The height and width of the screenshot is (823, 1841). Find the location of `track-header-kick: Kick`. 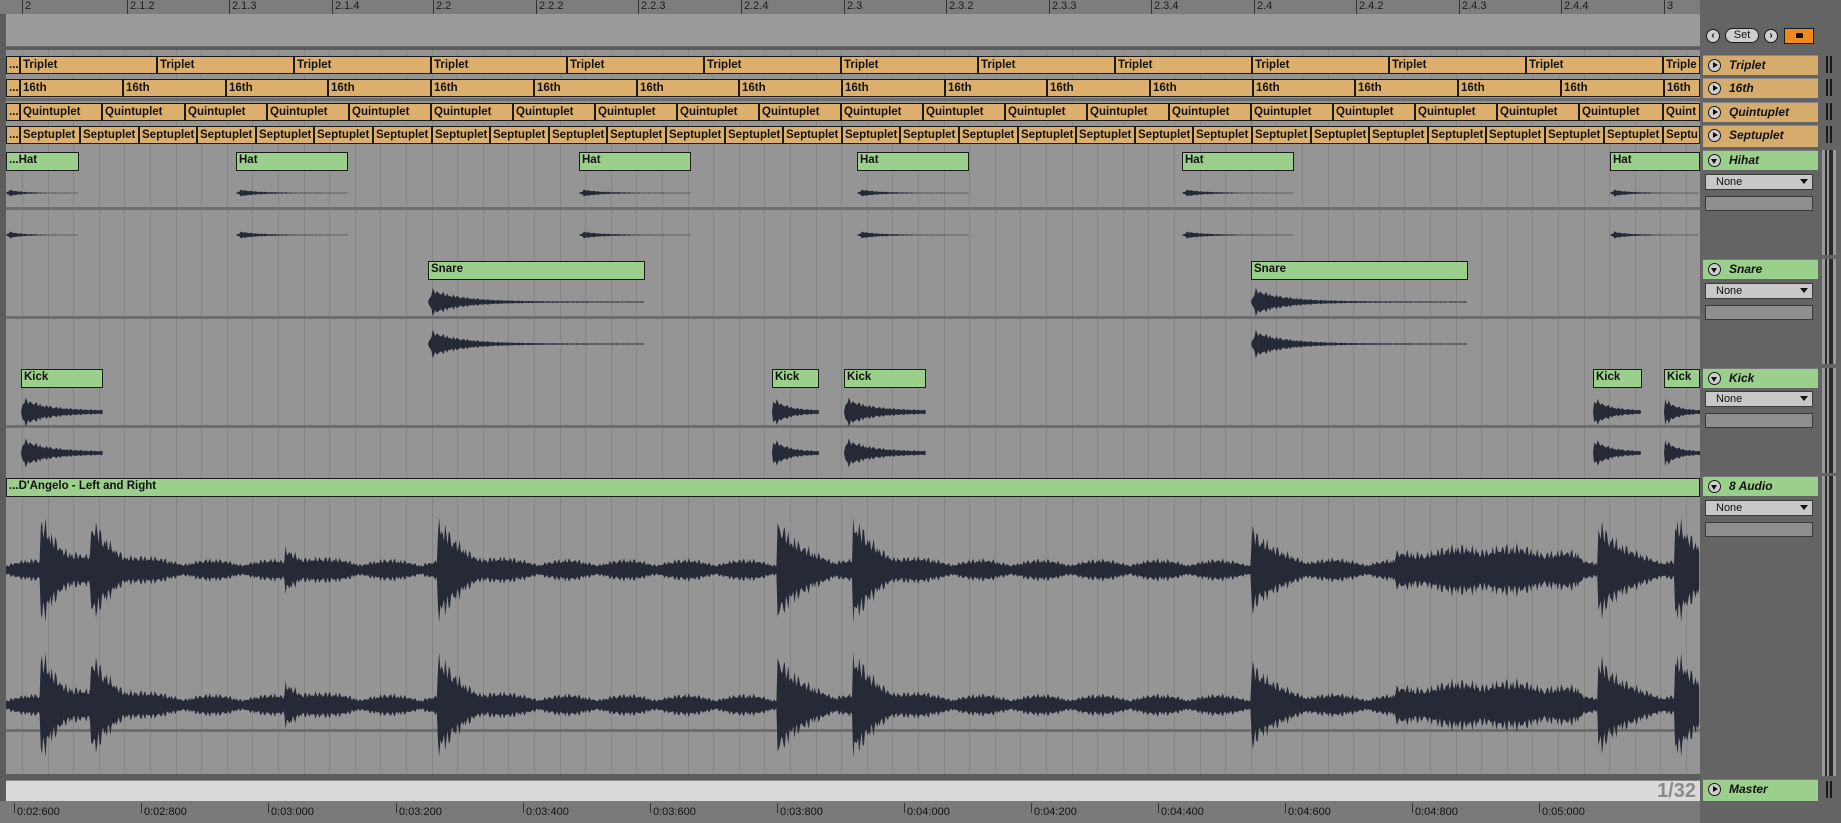

track-header-kick: Kick is located at coordinates (1760, 378).